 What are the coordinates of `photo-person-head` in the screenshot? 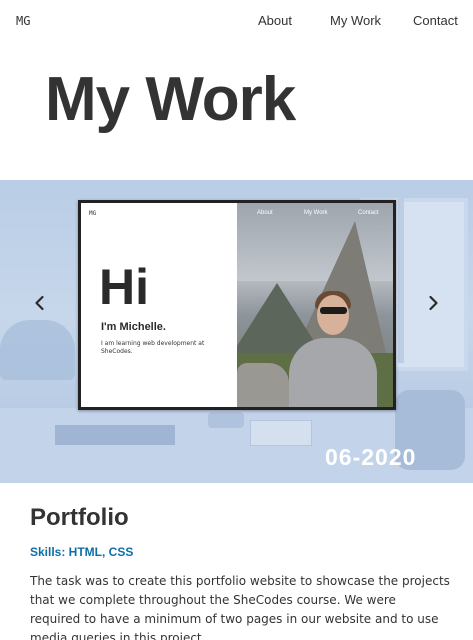 It's located at (333, 315).